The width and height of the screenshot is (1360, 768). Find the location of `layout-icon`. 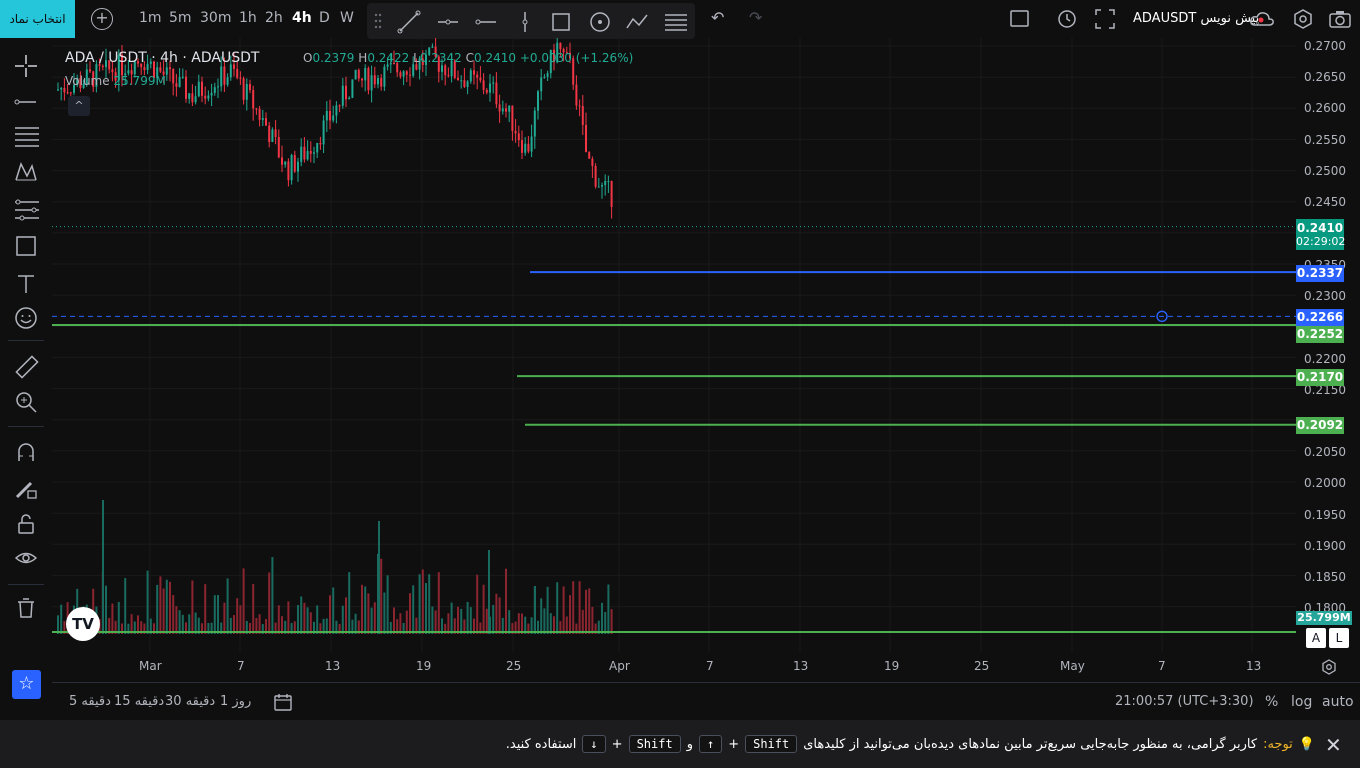

layout-icon is located at coordinates (1020, 19).